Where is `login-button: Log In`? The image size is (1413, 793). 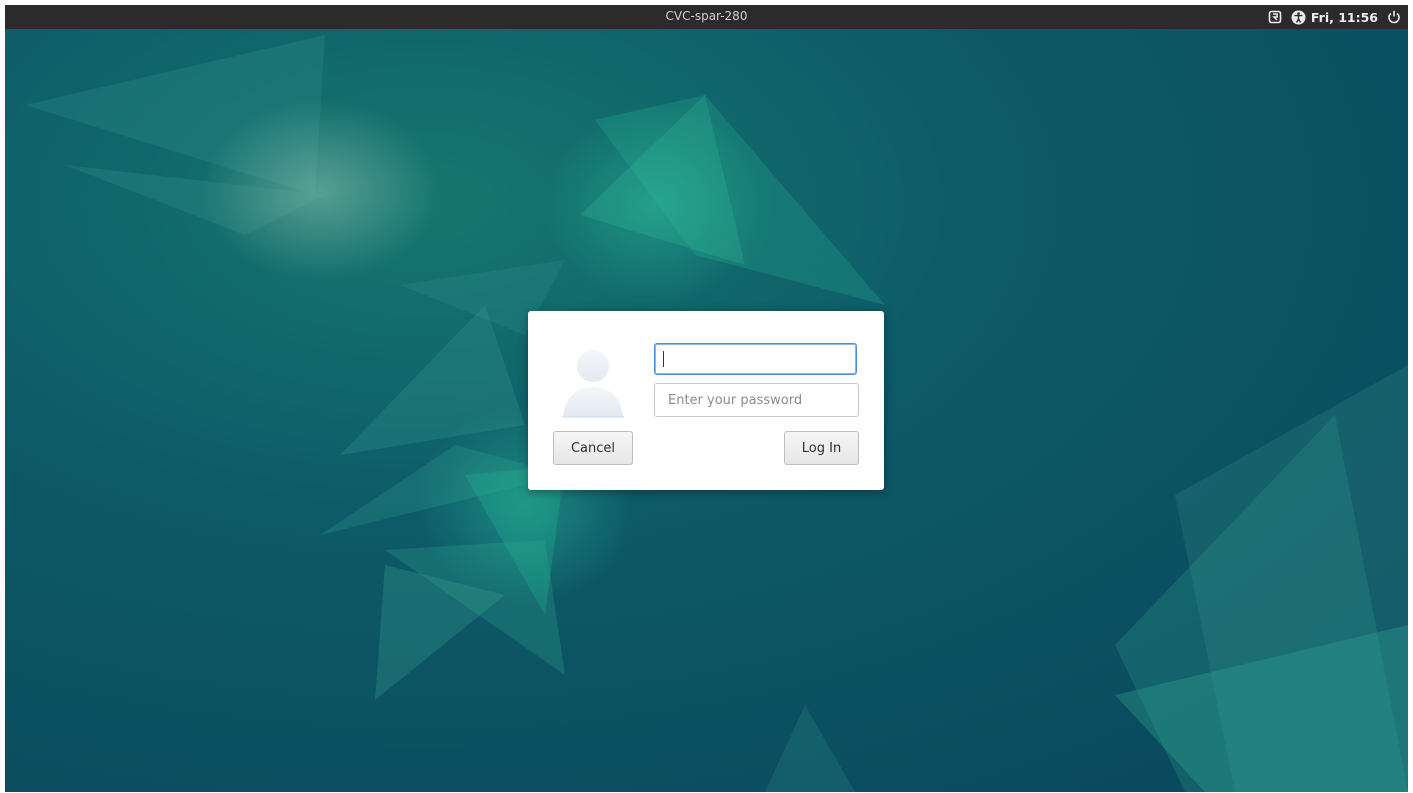
login-button: Log In is located at coordinates (821, 448).